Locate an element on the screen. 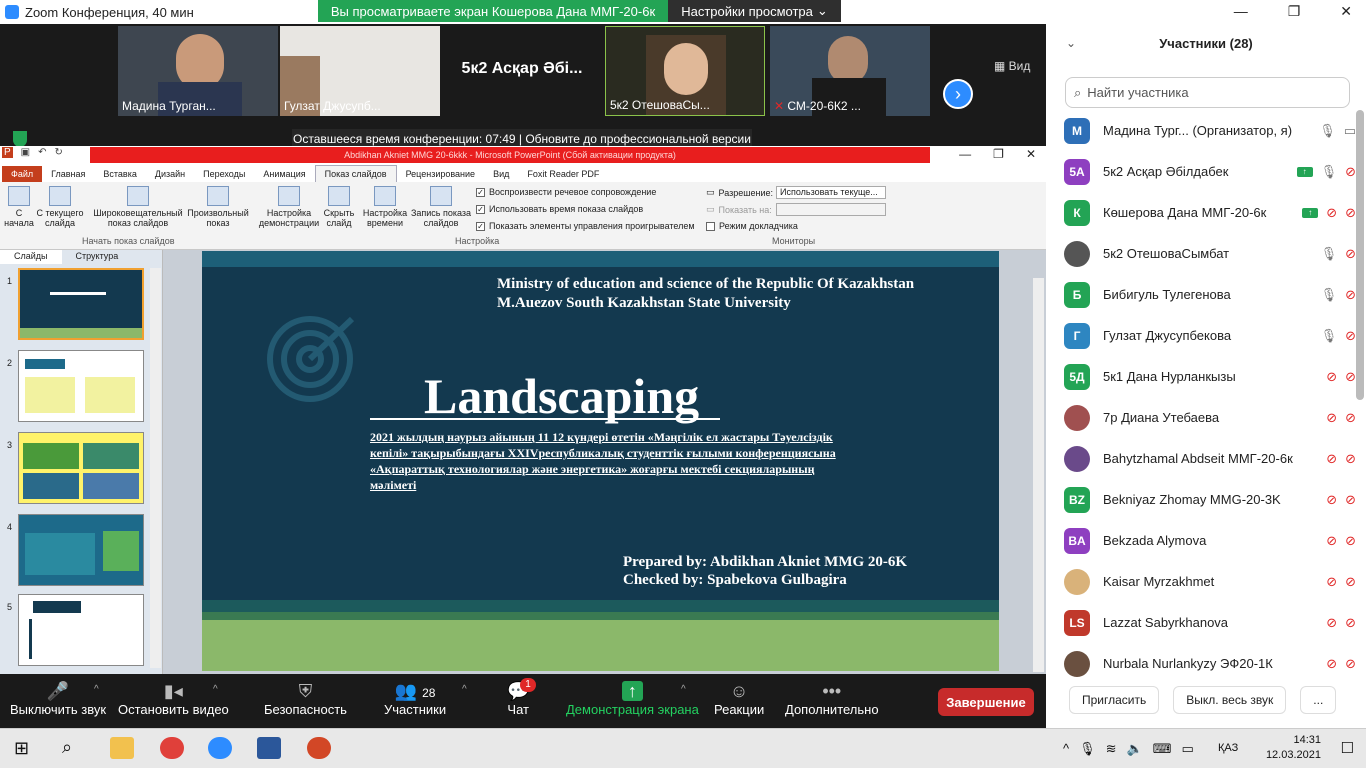  participant-row: 5A 5к2 Асқар Әбілдабек ↑ 🎙 ⊘ is located at coordinates (1210, 171).